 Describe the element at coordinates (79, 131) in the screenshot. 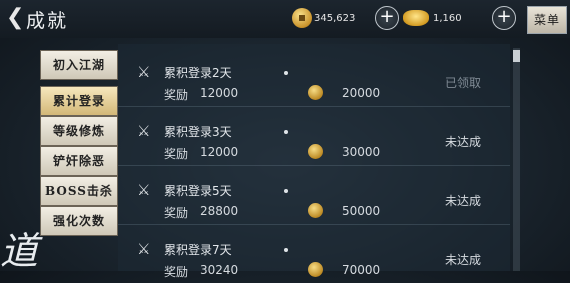

I see `tab-category: 等级修炼` at that location.